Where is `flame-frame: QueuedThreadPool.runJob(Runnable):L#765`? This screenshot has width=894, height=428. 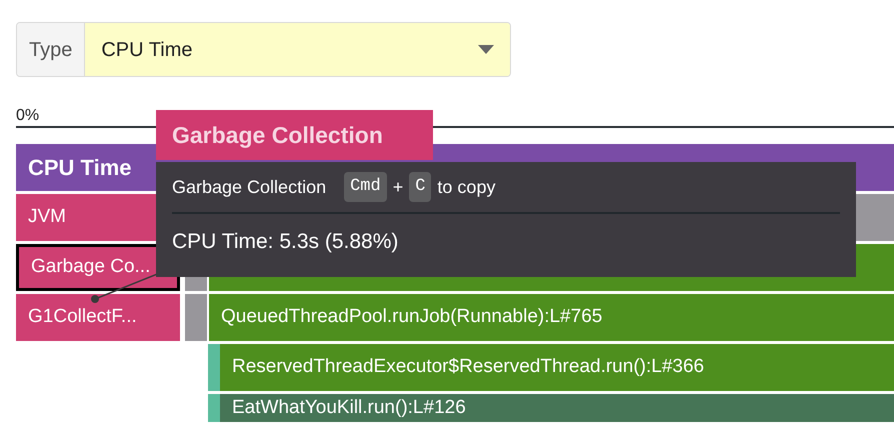
flame-frame: QueuedThreadPool.runJob(Runnable):L#765 is located at coordinates (551, 317).